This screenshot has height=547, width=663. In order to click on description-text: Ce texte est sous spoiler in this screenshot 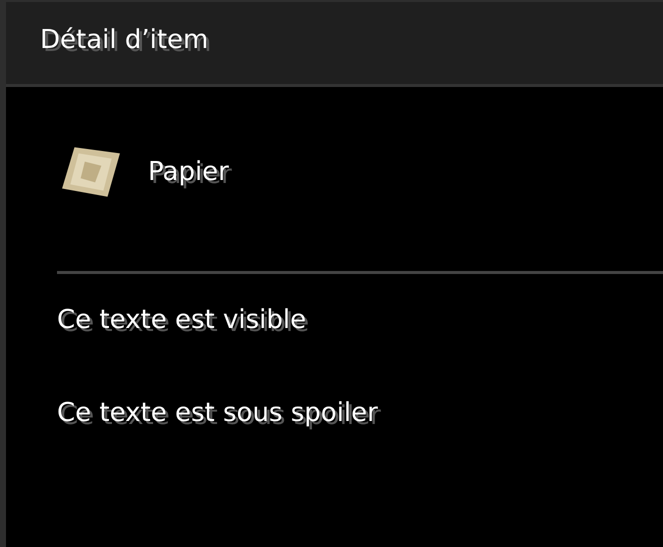, I will do `click(218, 413)`.